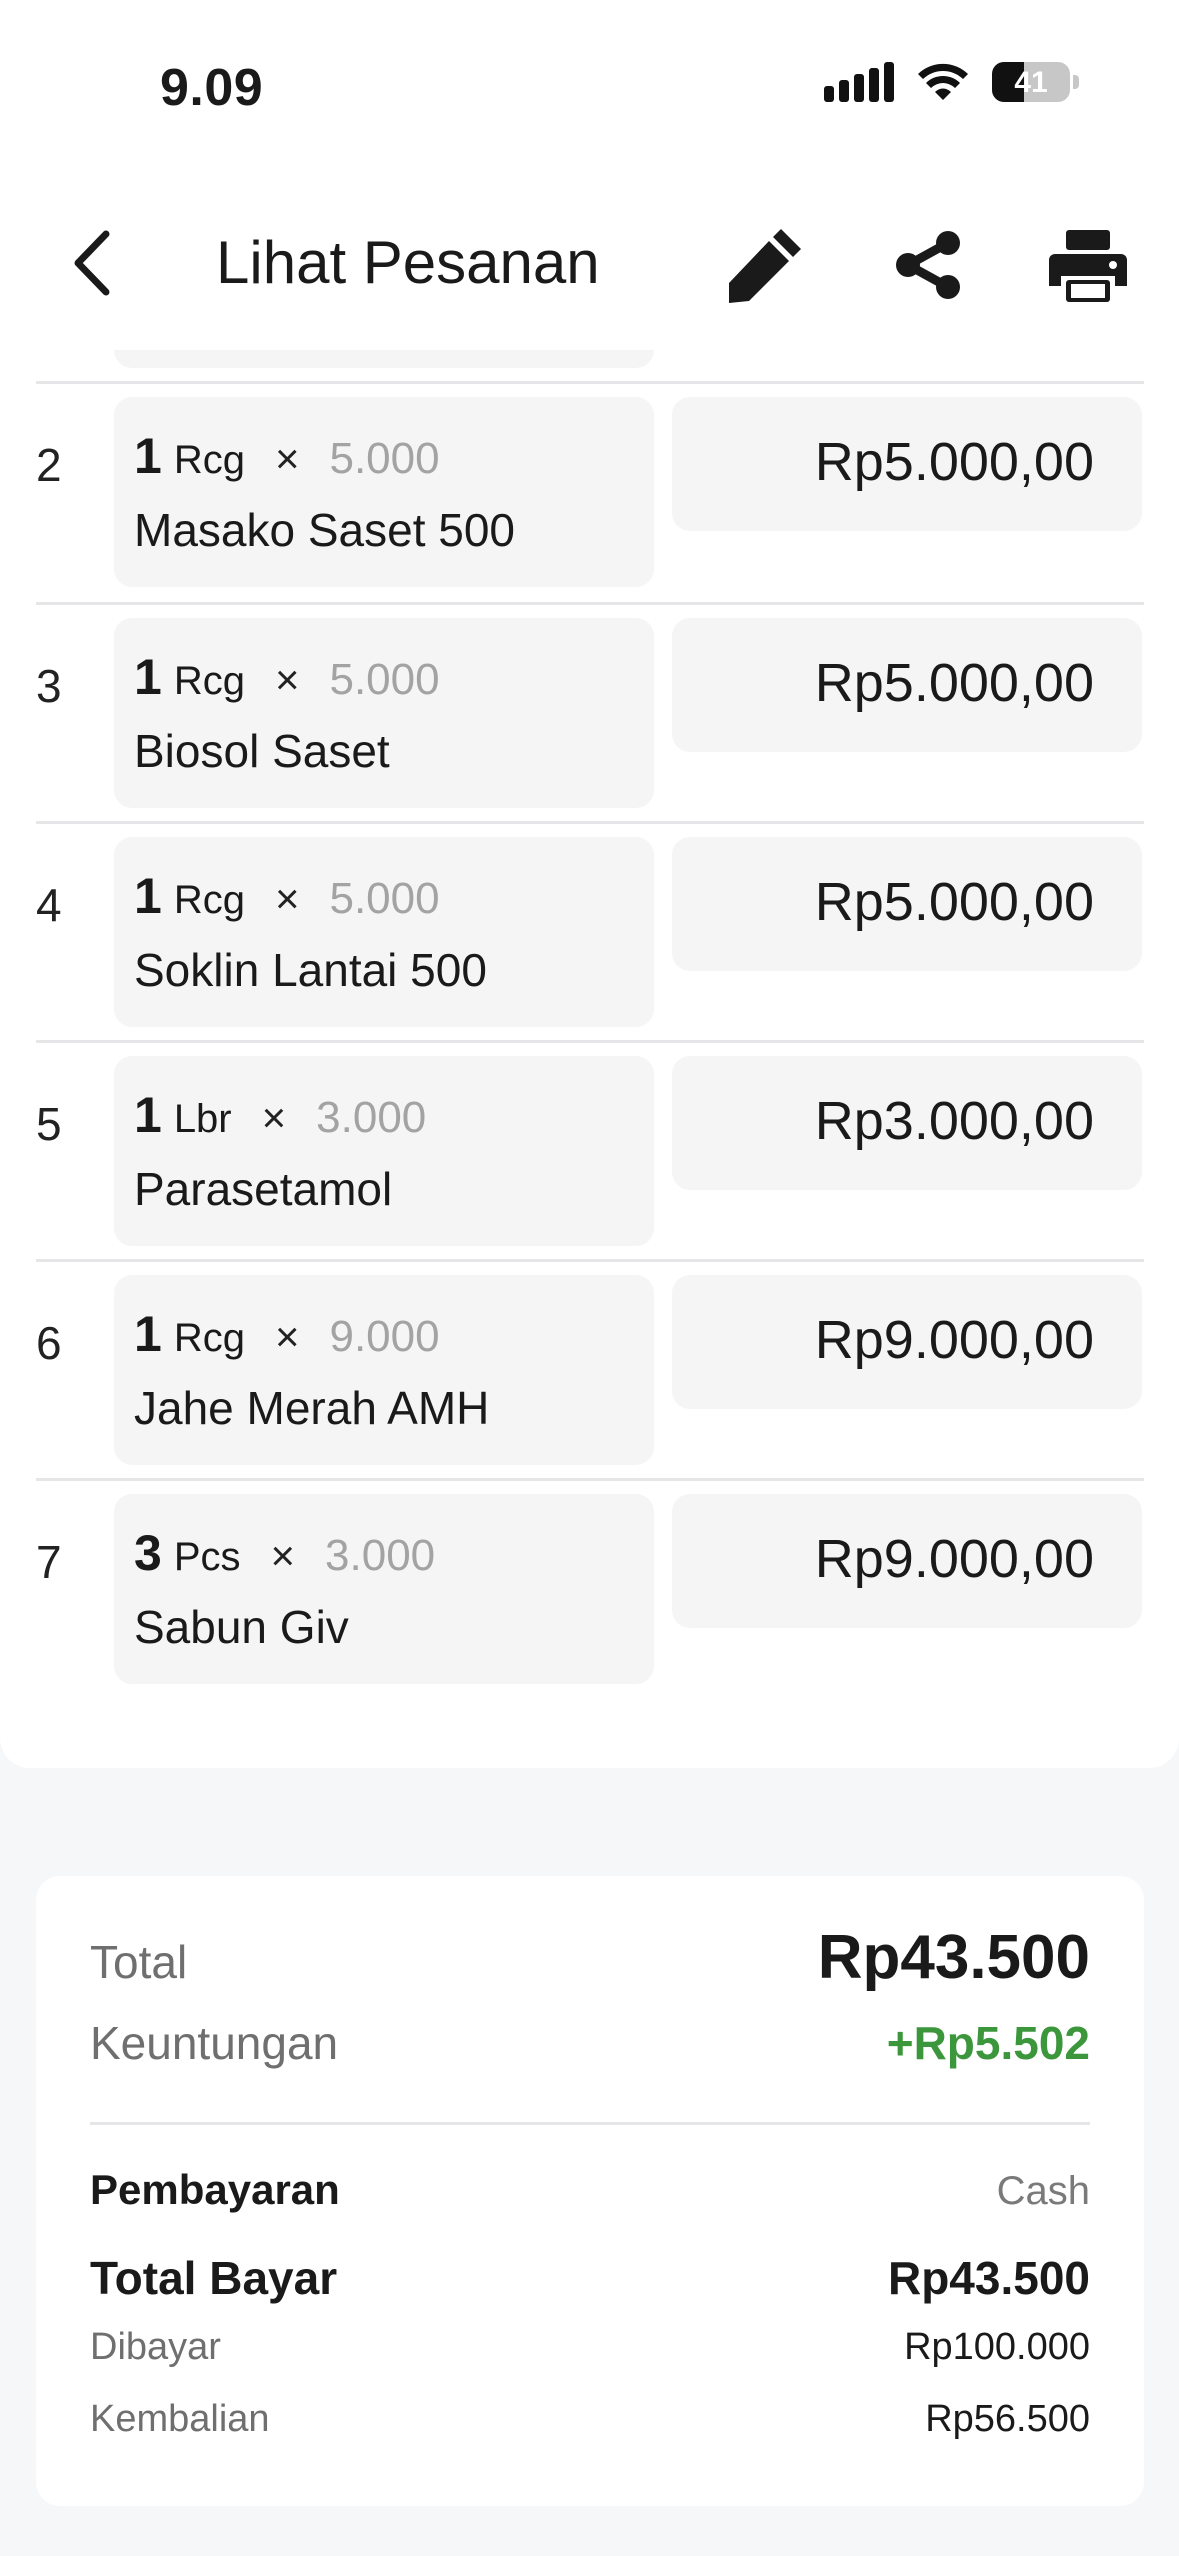 The height and width of the screenshot is (2556, 1179). Describe the element at coordinates (384, 932) in the screenshot. I see `item-detail-box: 1 Rcg × 5.000 Soklin Lantai 500` at that location.